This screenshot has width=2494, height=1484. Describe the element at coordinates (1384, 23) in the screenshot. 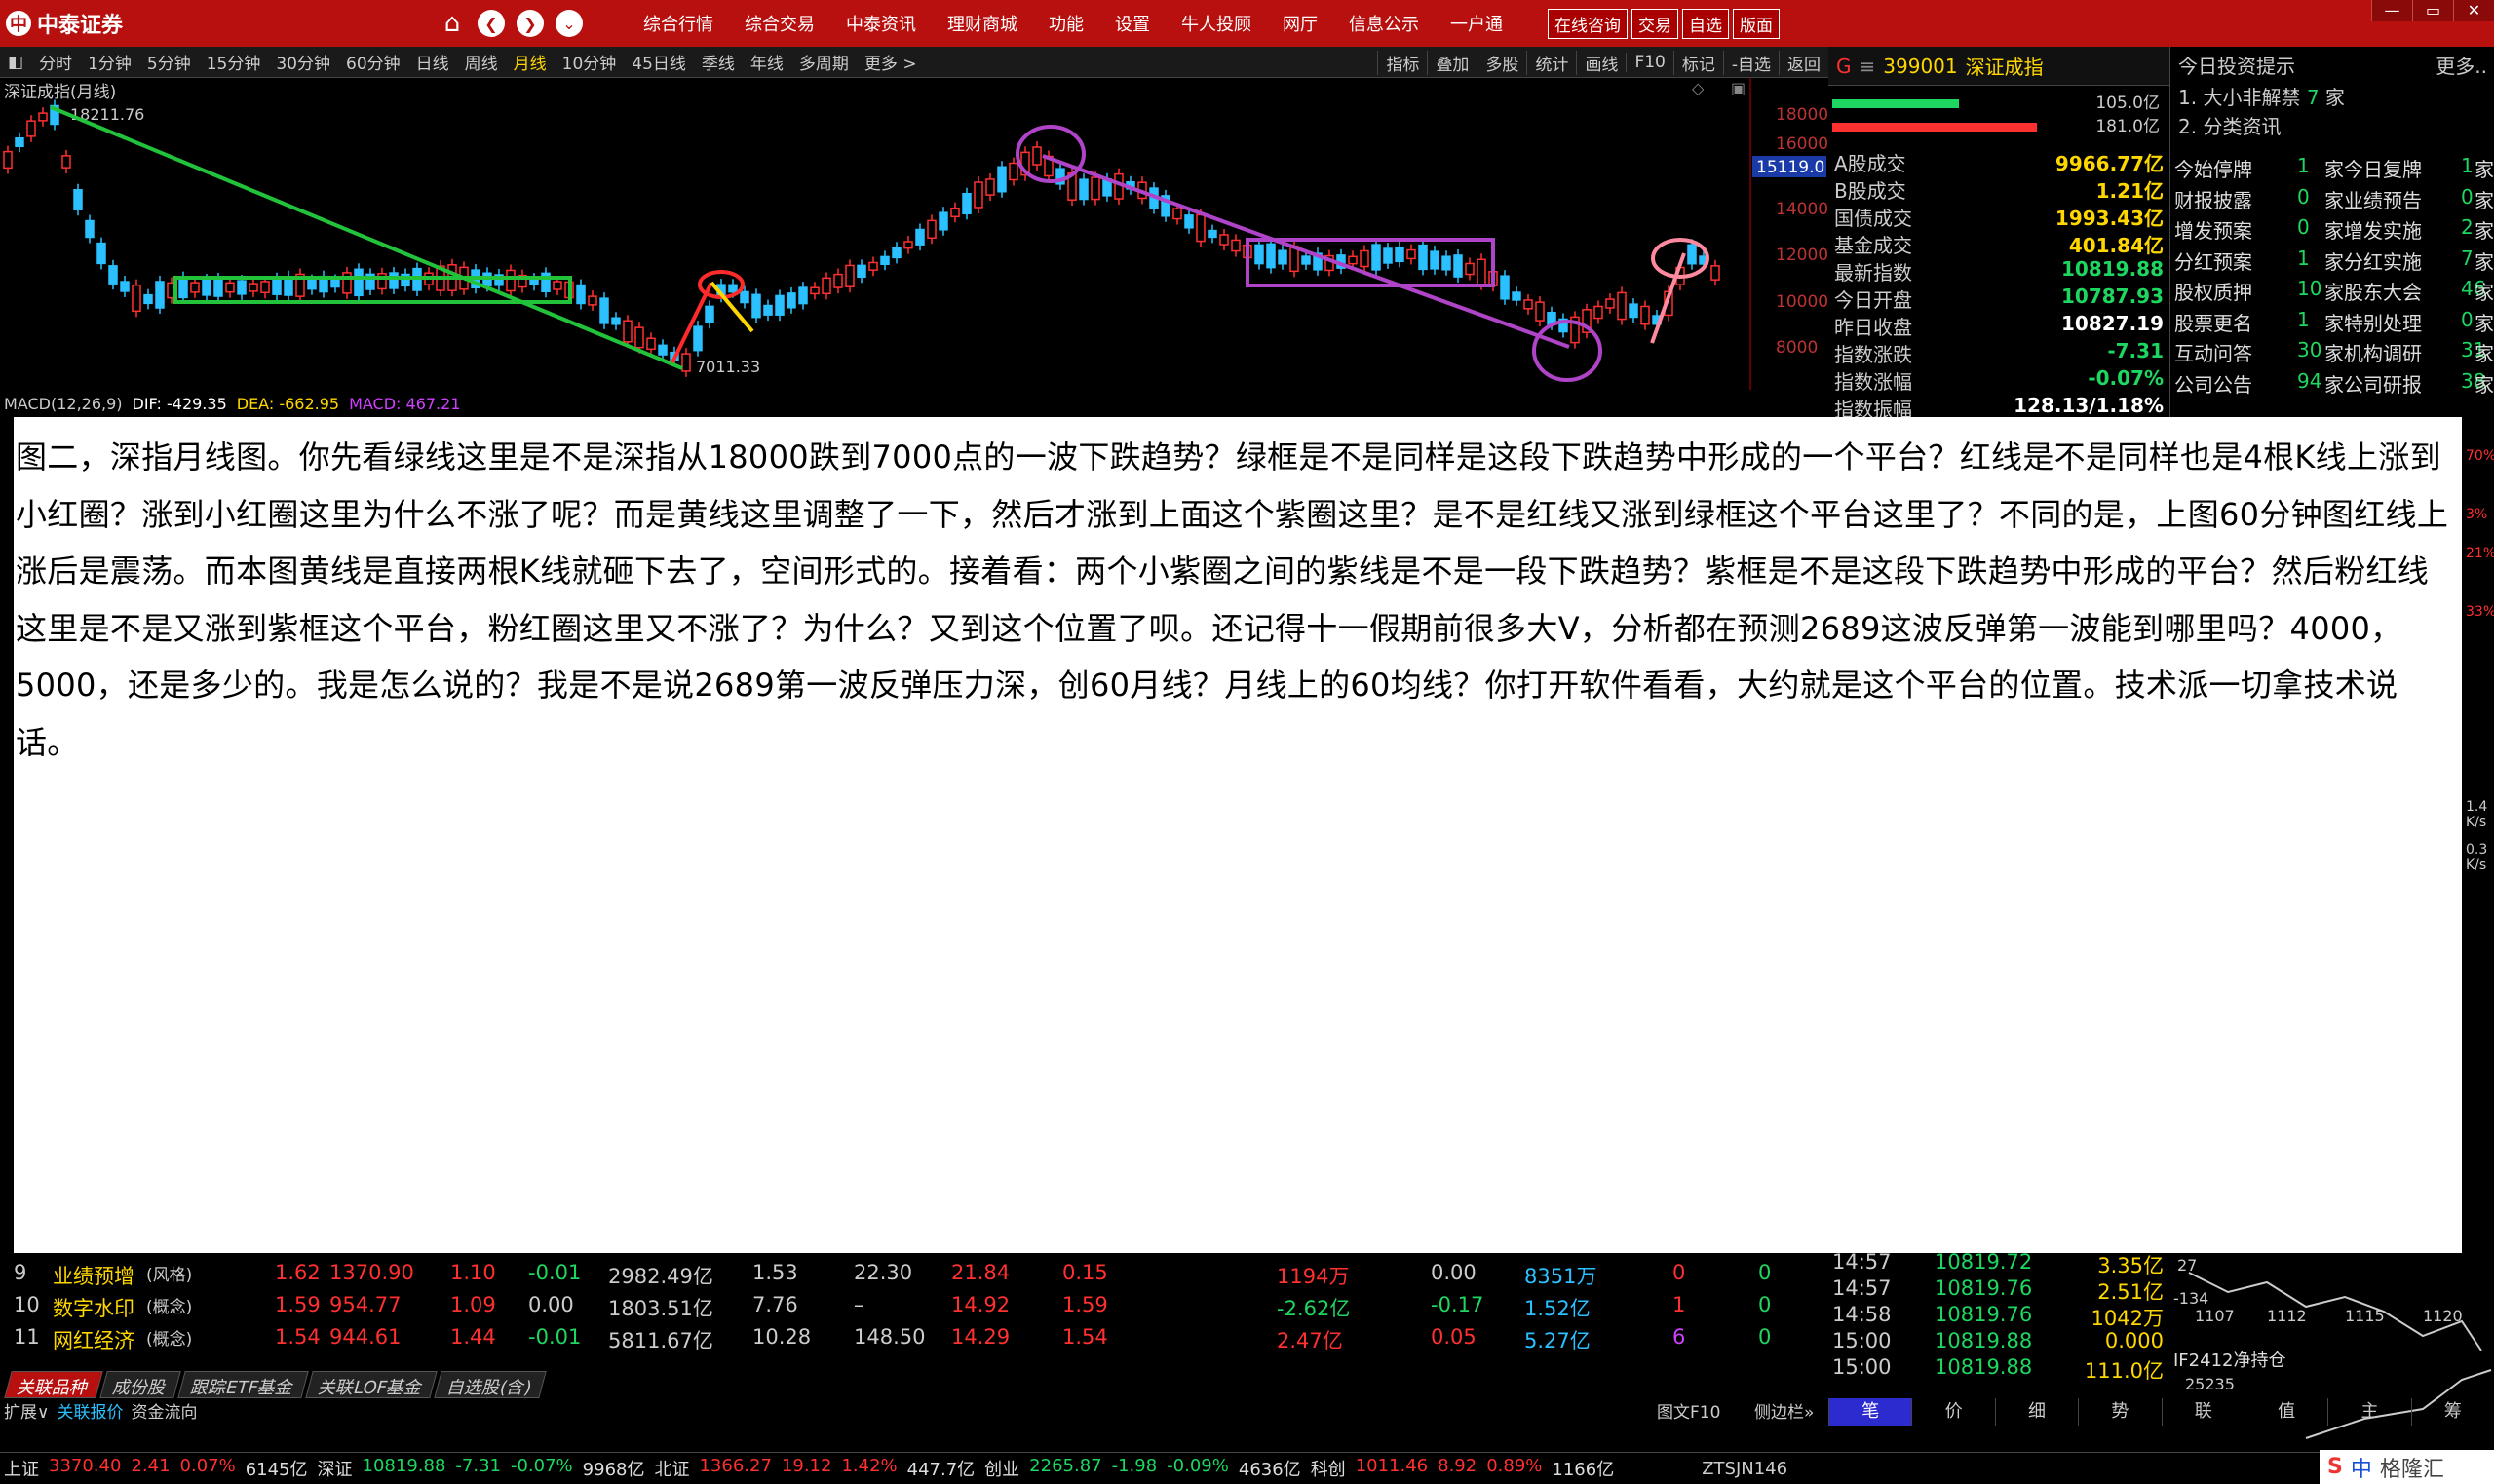

I see `menu-item-disclosure: 信息公示` at that location.